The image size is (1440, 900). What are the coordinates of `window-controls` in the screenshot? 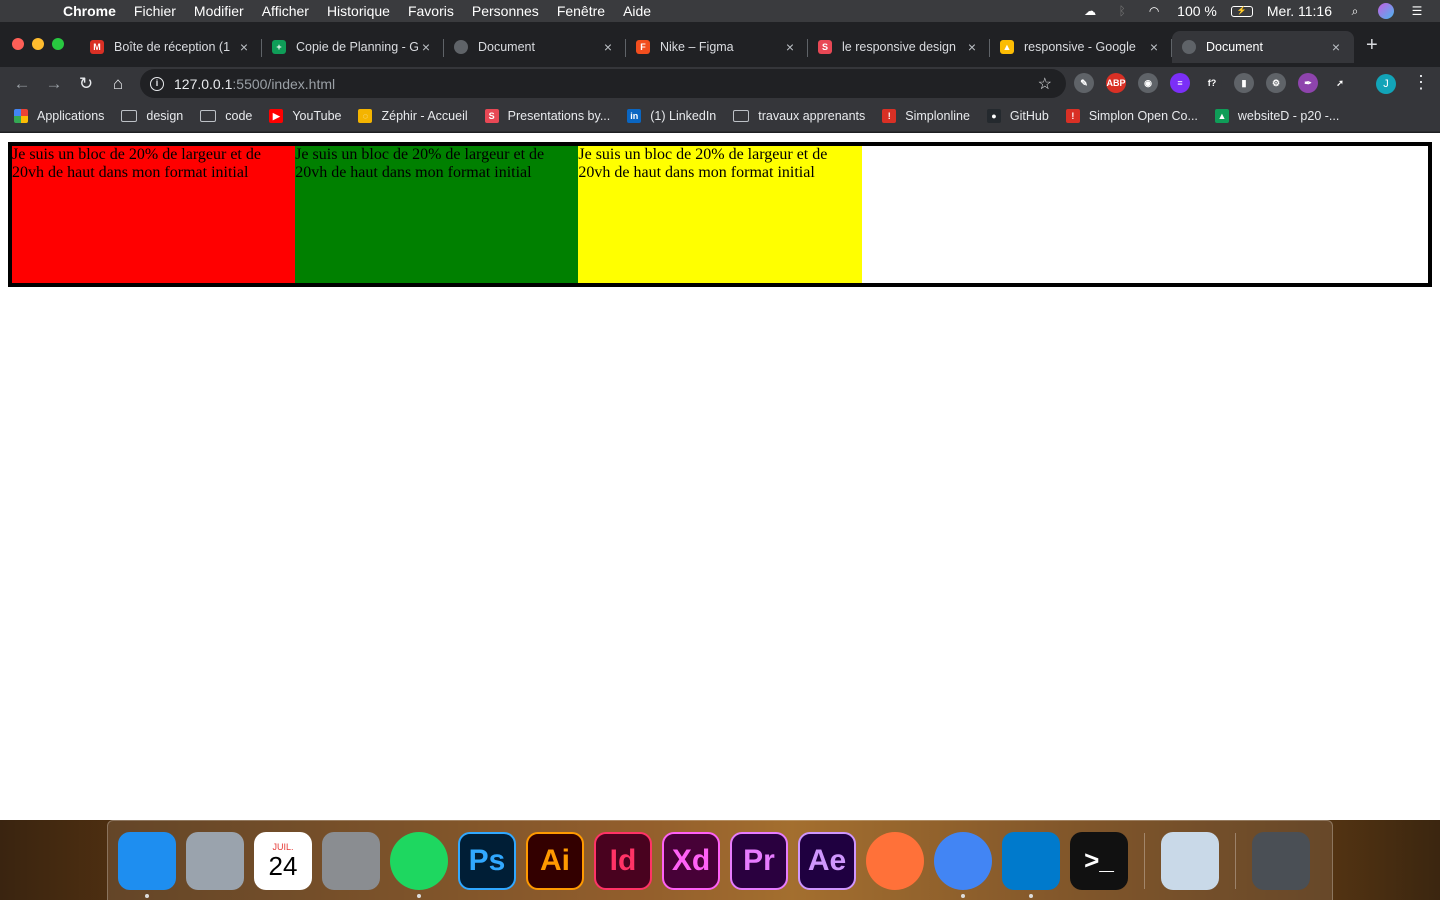 It's located at (38, 44).